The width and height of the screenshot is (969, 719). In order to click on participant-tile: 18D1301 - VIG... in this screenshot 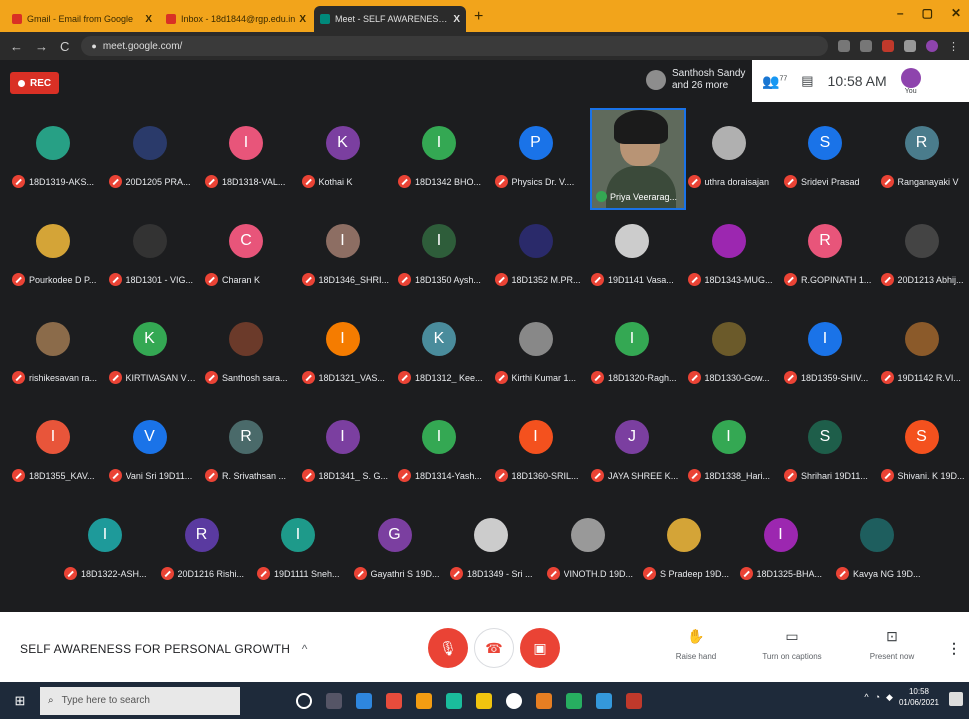, I will do `click(151, 254)`.